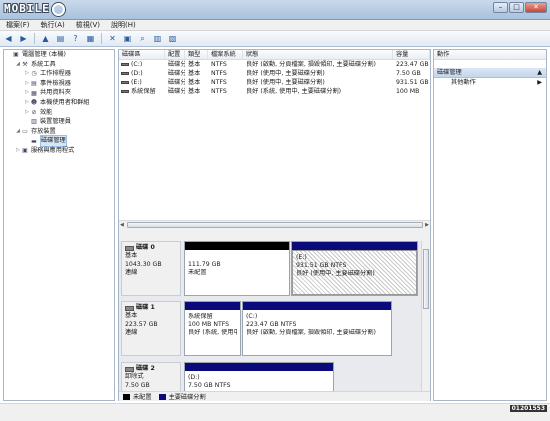 This screenshot has width=550, height=421. Describe the element at coordinates (408, 73) in the screenshot. I see `cell-capacity: 7.50 GB` at that location.